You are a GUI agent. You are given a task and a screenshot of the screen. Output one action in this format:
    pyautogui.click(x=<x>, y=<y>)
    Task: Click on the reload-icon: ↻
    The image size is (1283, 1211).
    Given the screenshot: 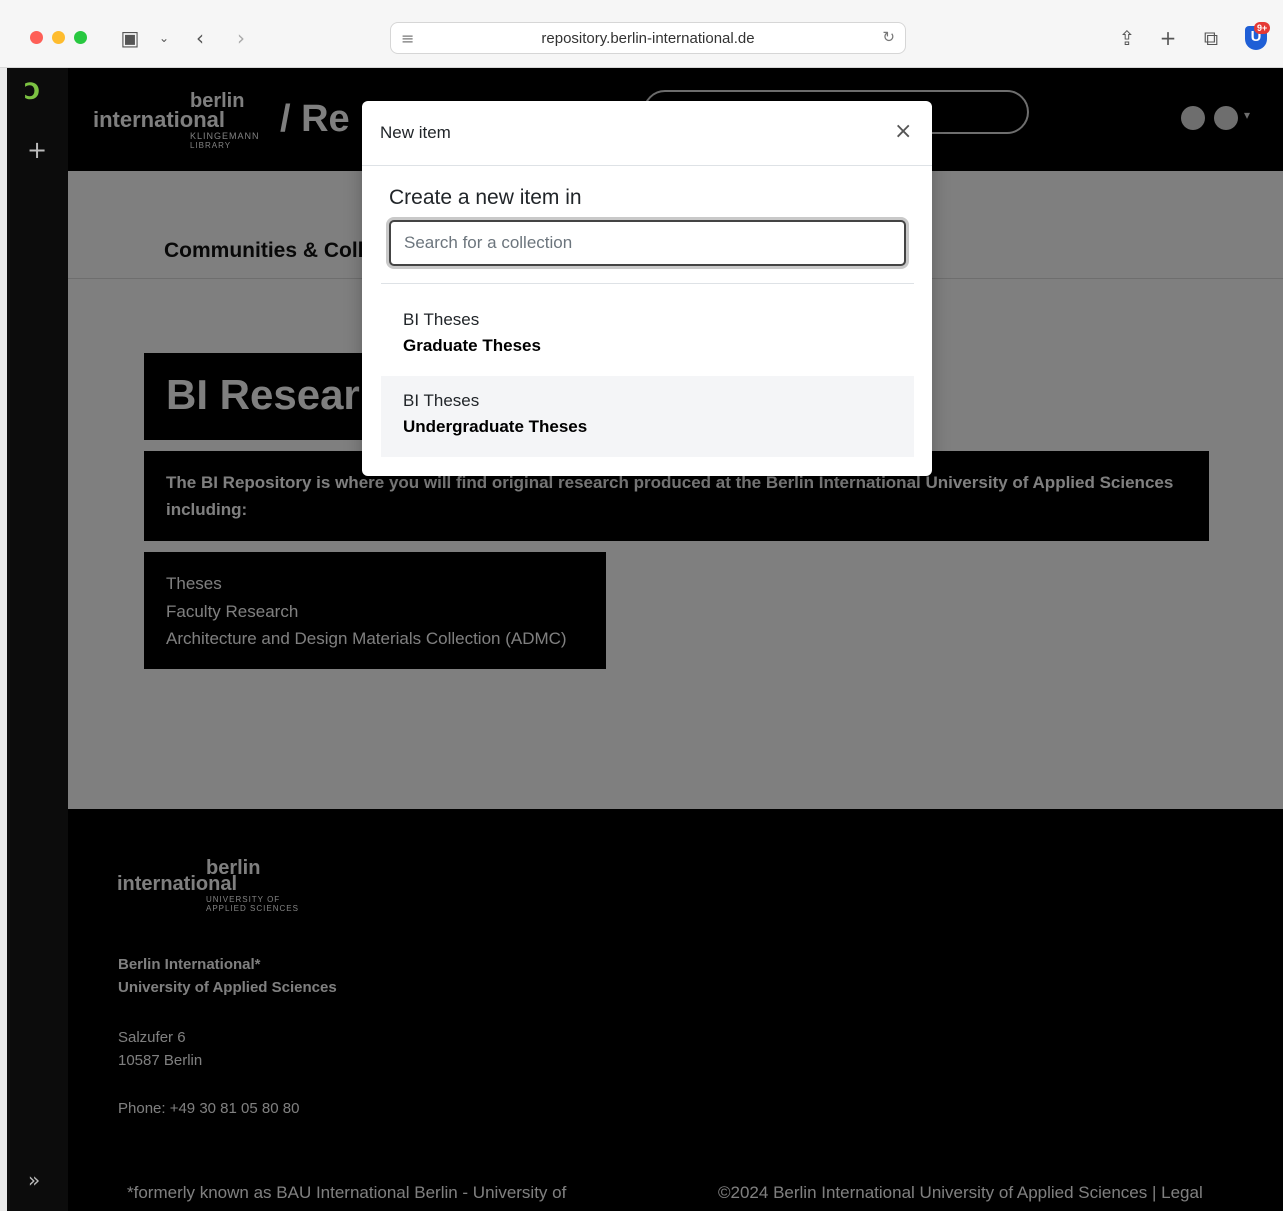 What is the action you would take?
    pyautogui.click(x=888, y=37)
    